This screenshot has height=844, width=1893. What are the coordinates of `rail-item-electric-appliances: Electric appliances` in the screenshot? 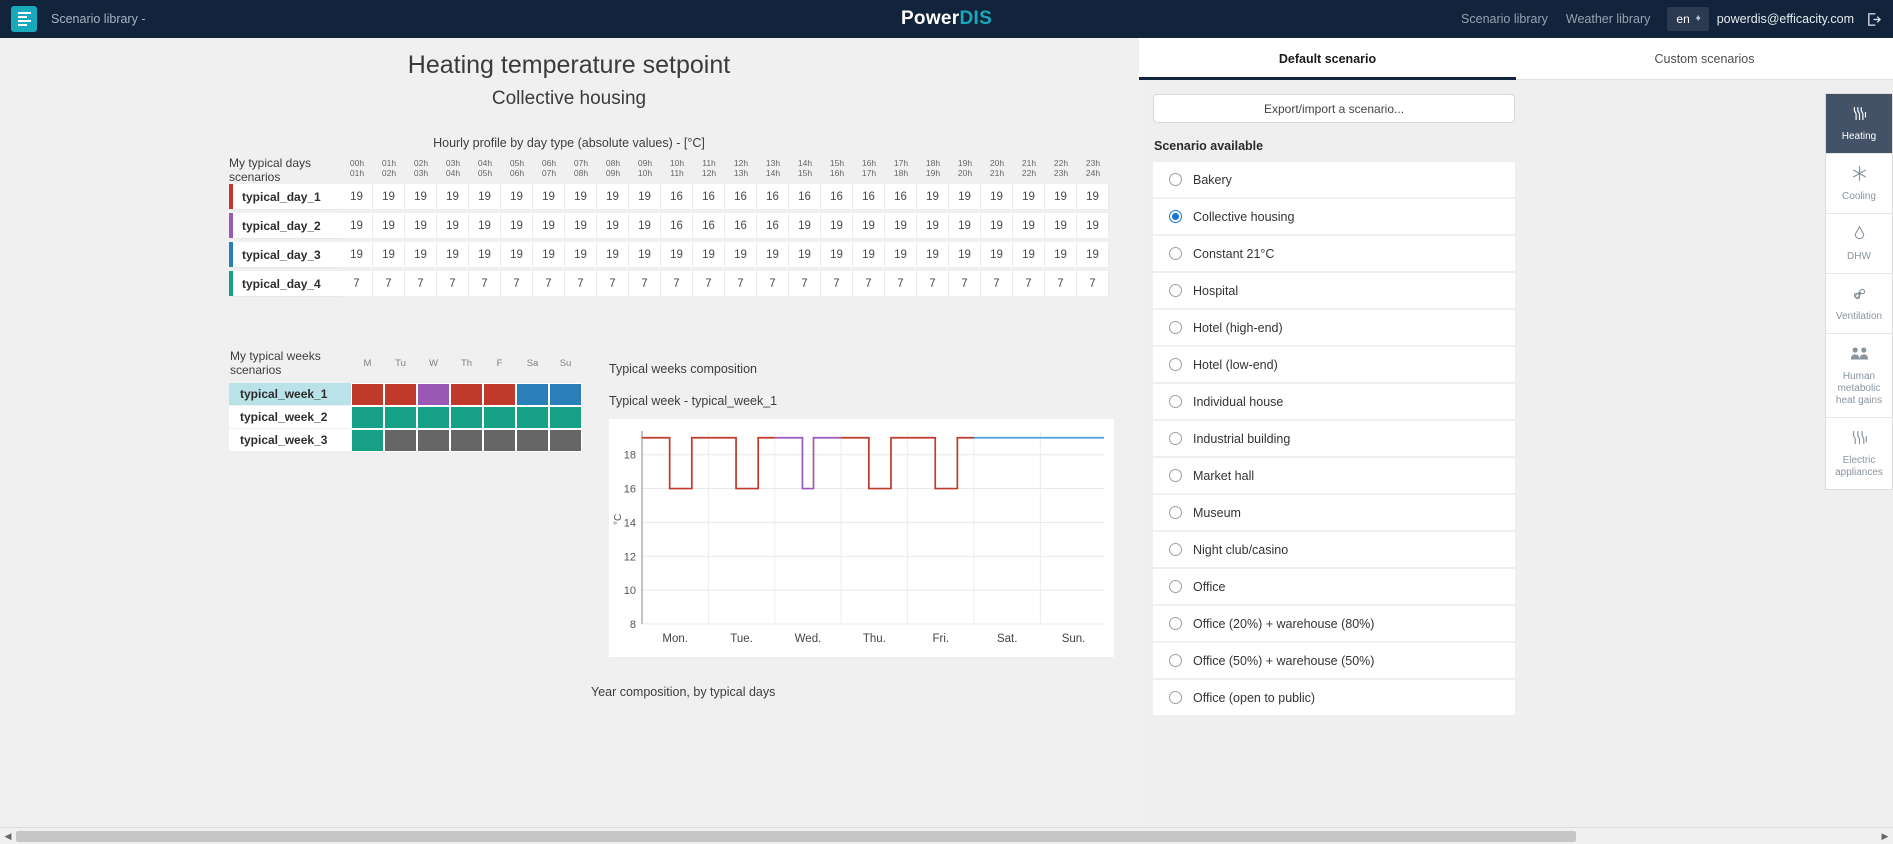 It's located at (1859, 453).